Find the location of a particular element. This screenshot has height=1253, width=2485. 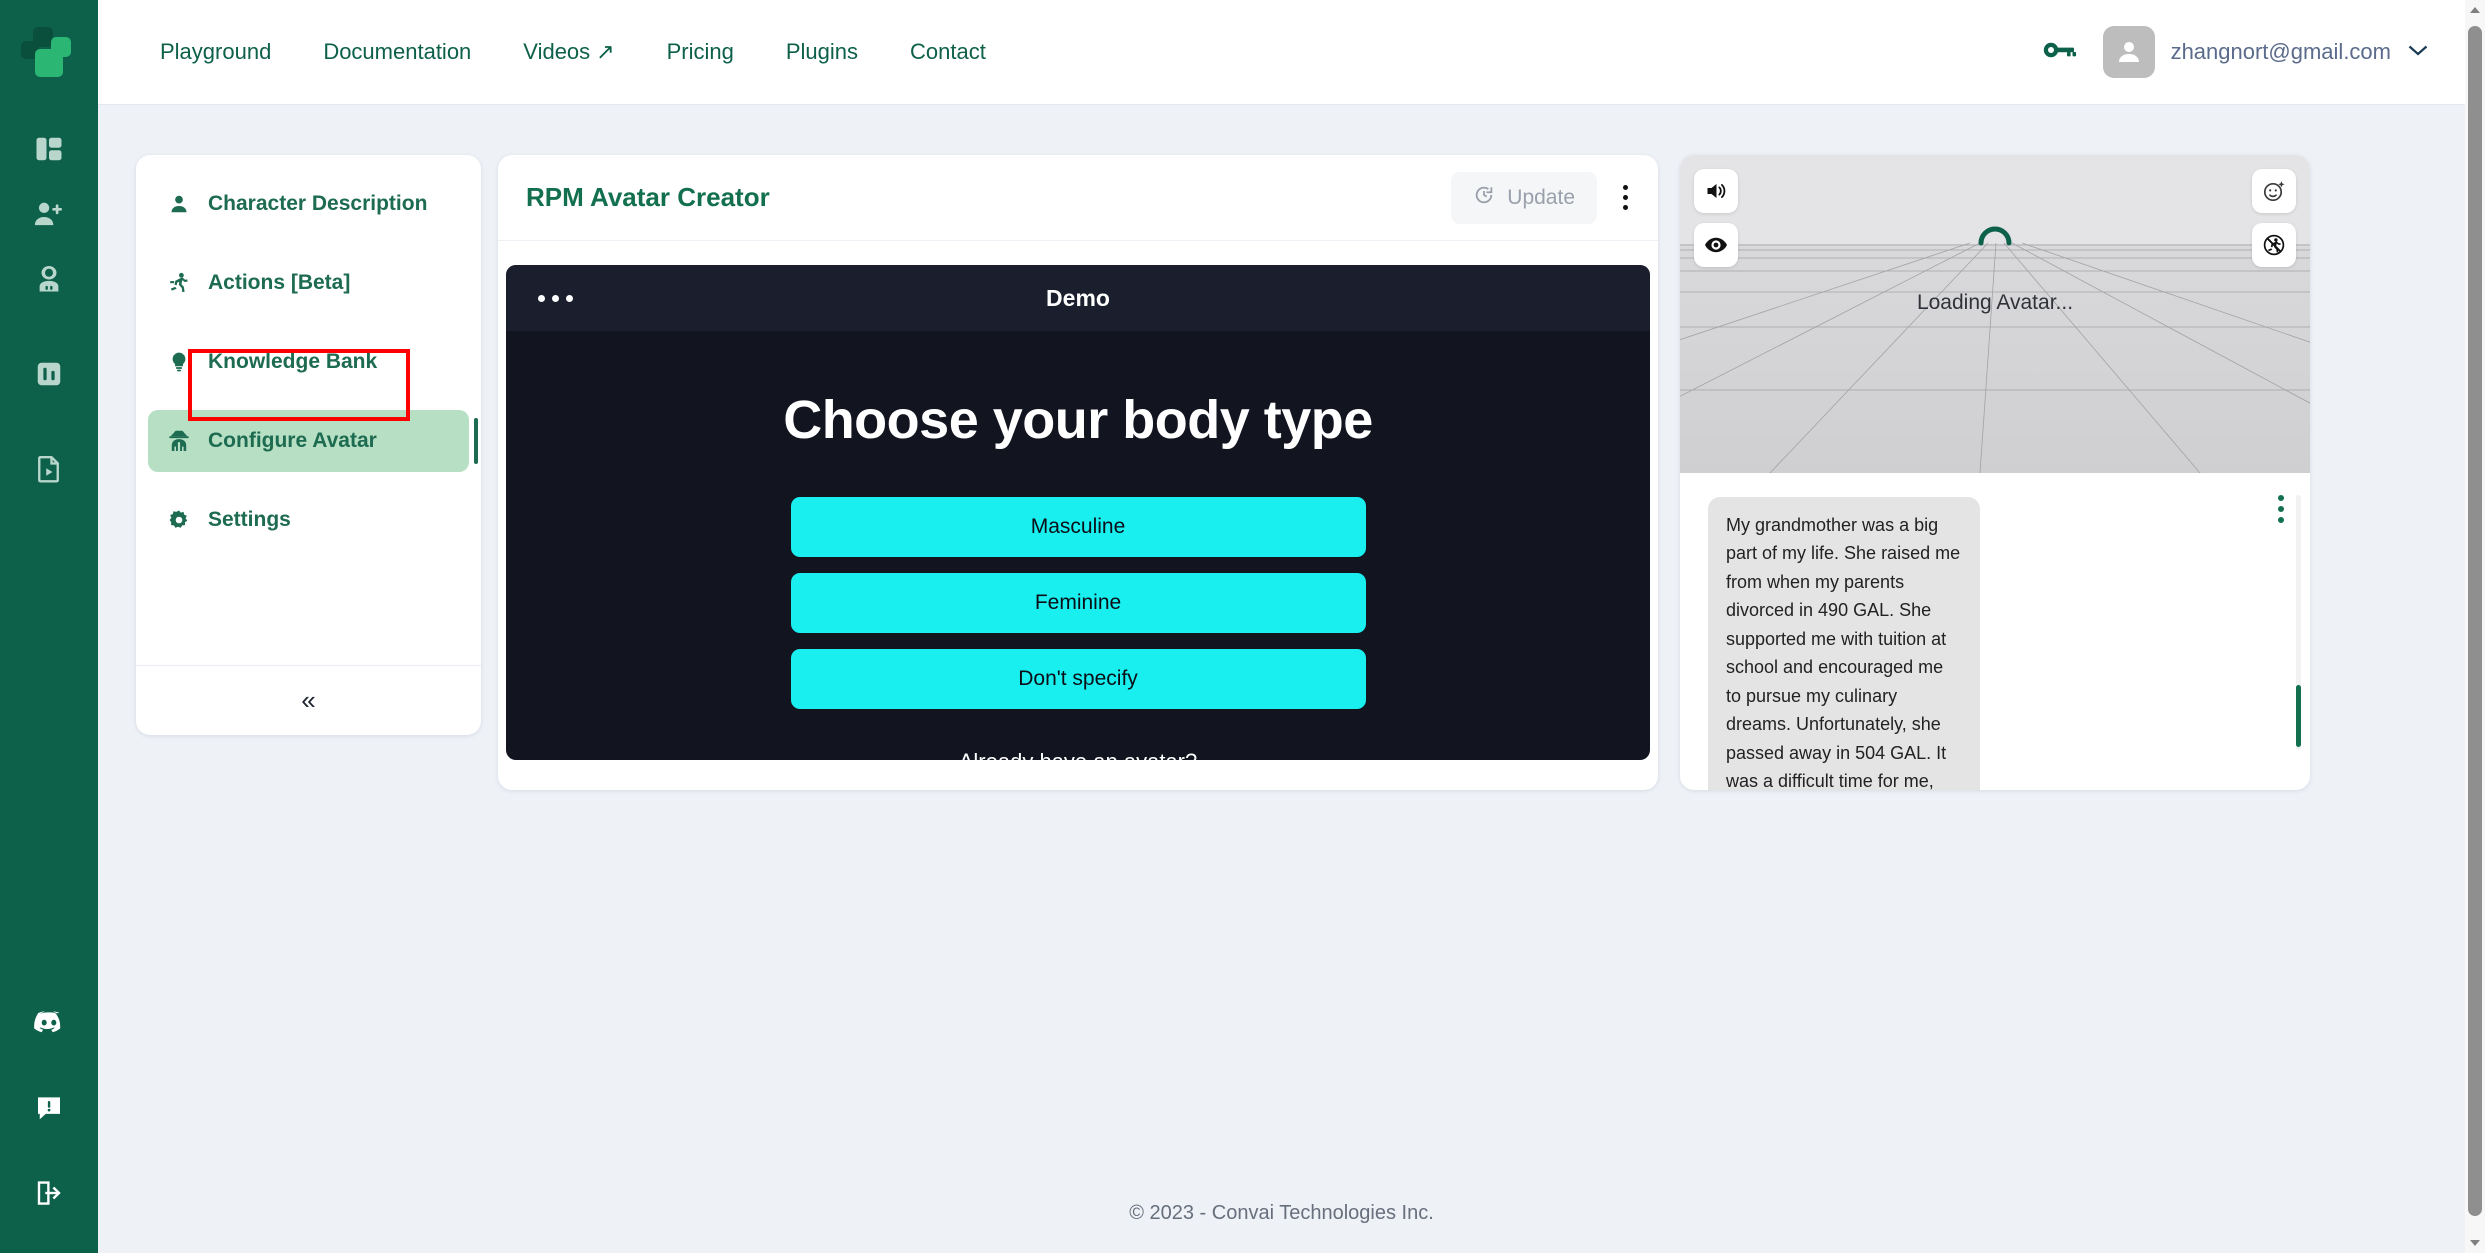

update-button: Update is located at coordinates (1524, 197).